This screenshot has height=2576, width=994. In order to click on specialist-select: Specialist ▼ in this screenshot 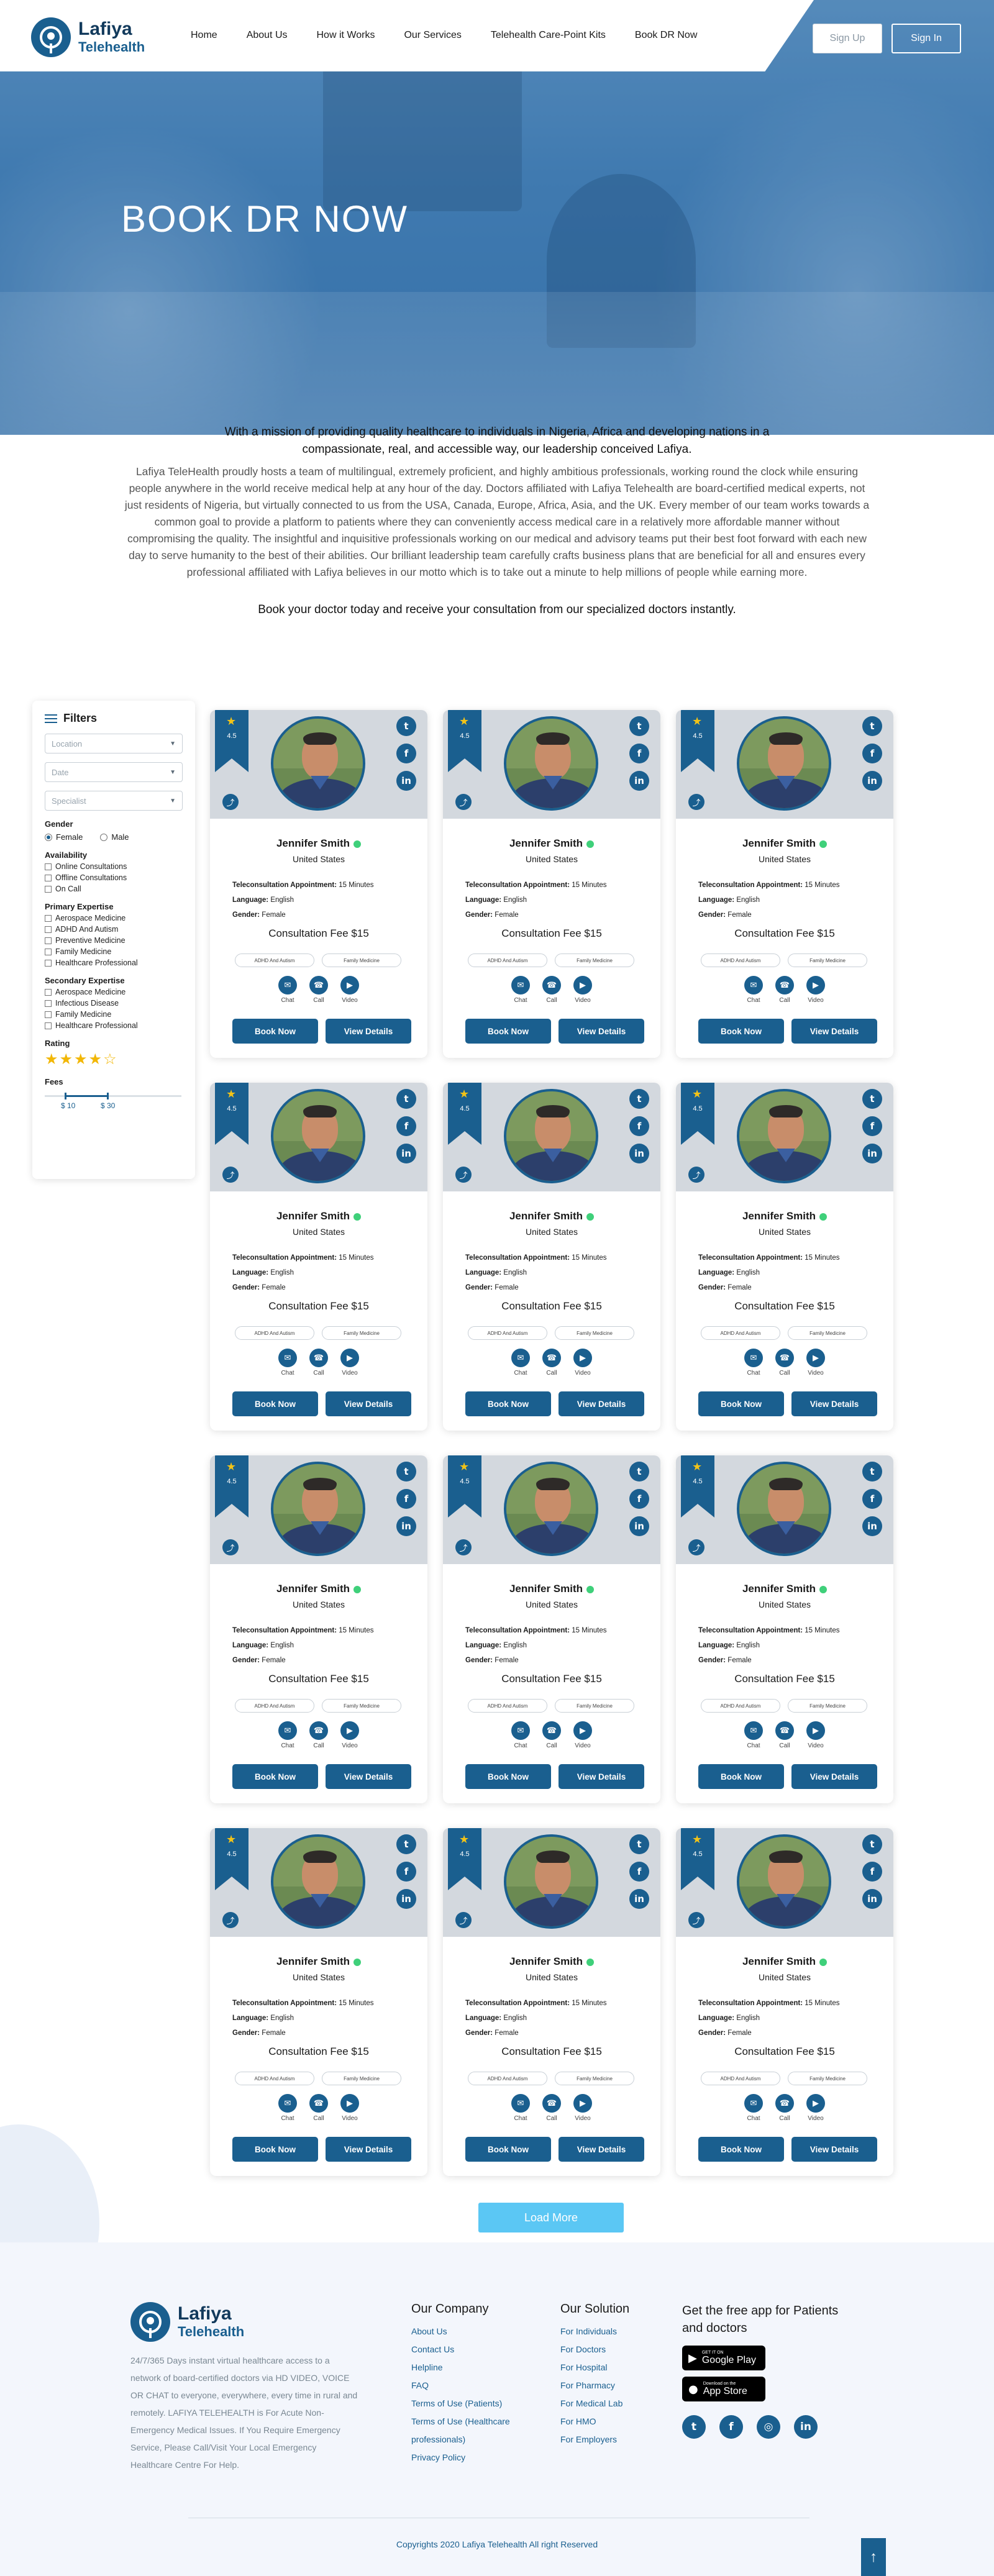, I will do `click(114, 801)`.